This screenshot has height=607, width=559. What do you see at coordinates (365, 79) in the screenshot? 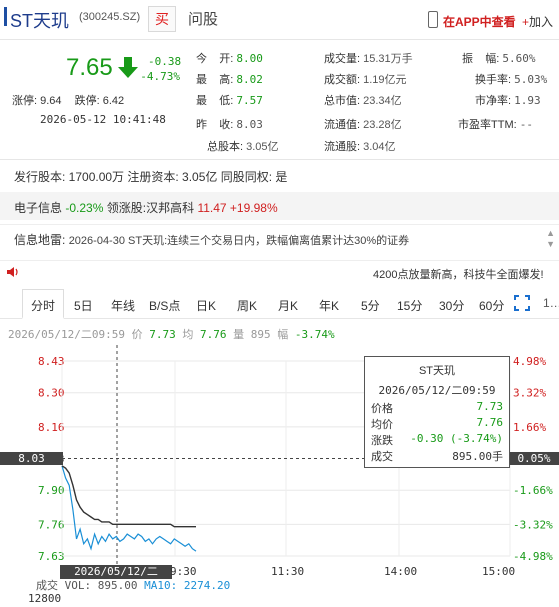
I see `amount-stat: 成交额: 1.19亿元` at bounding box center [365, 79].